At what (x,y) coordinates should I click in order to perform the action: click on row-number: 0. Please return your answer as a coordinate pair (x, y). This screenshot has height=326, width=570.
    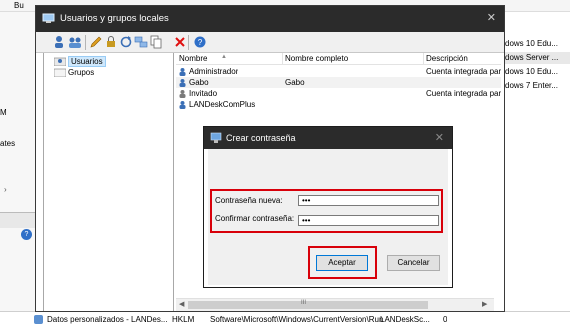
    Looking at the image, I should click on (445, 319).